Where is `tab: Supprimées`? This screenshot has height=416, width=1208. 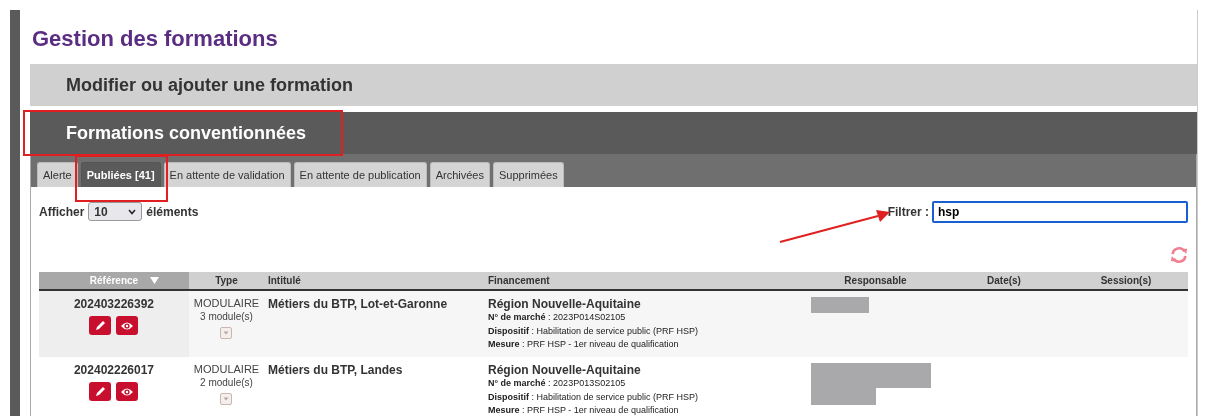
tab: Supprimées is located at coordinates (528, 174).